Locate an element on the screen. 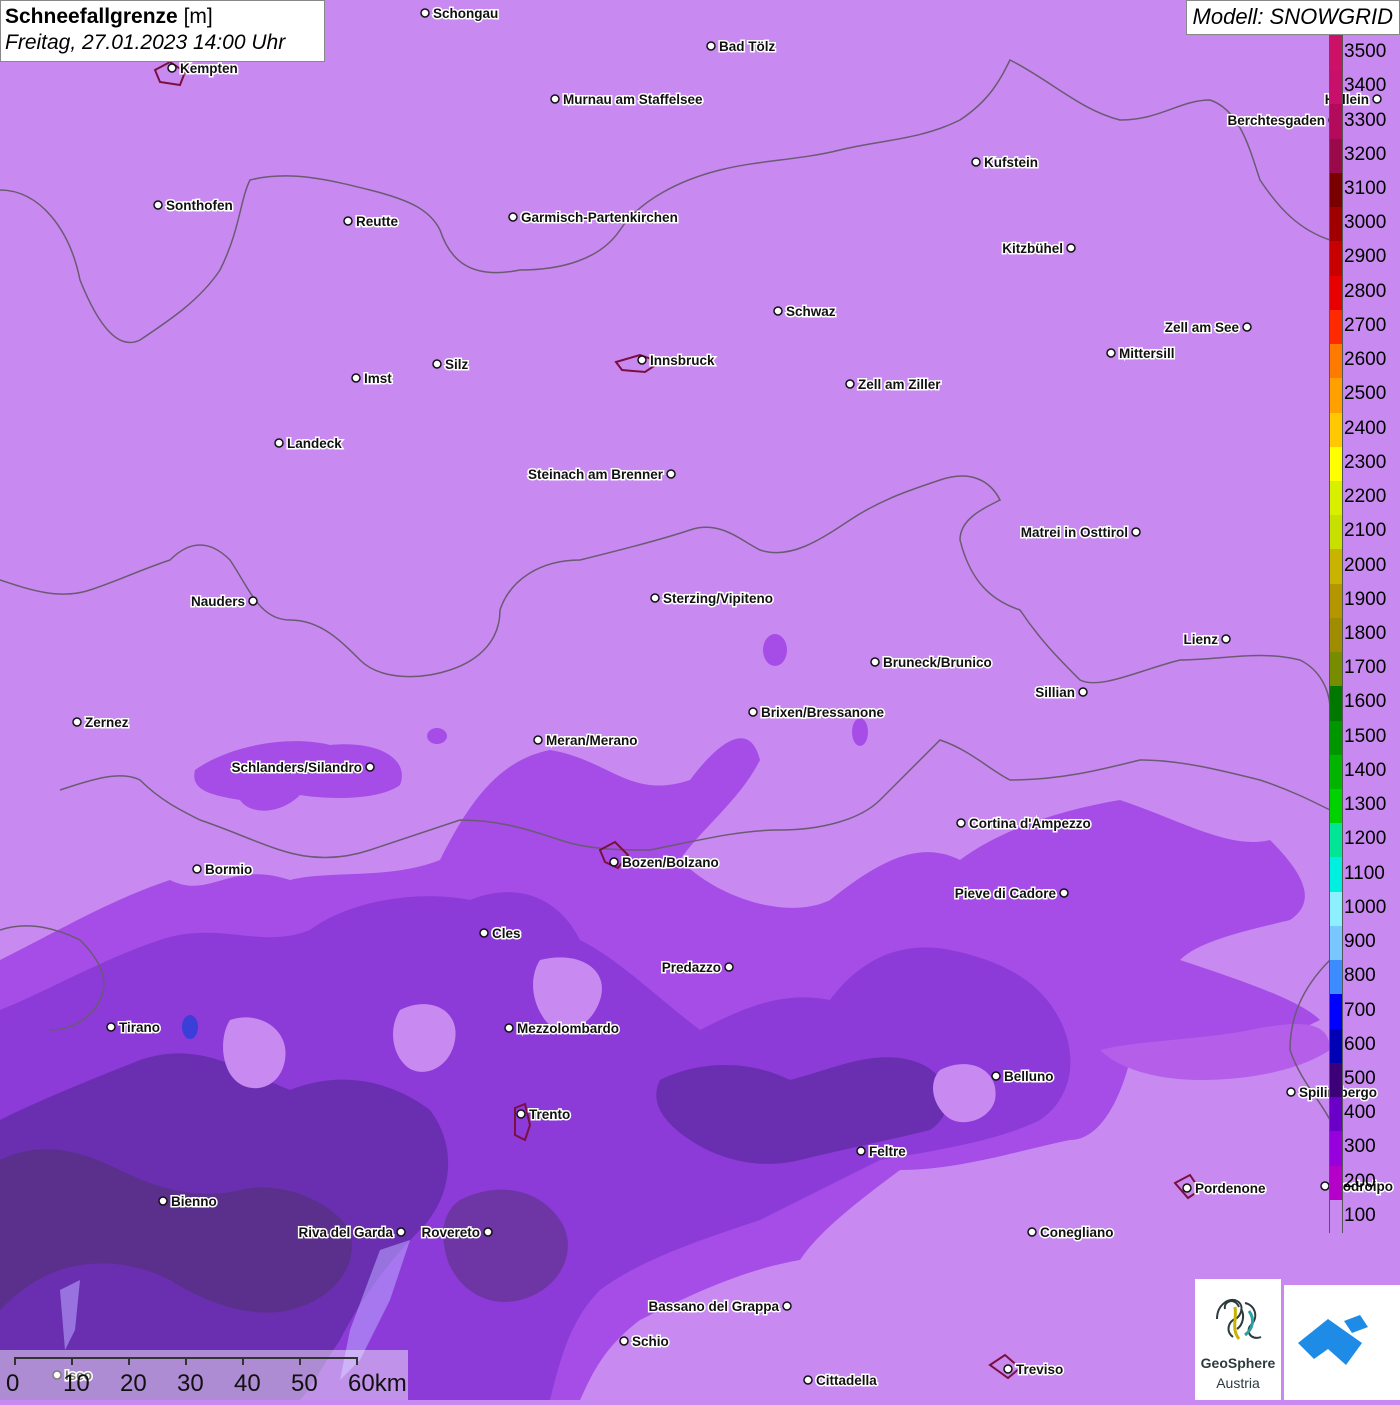 This screenshot has width=1400, height=1405. city-marker: Matrei in Osttirol is located at coordinates (1080, 533).